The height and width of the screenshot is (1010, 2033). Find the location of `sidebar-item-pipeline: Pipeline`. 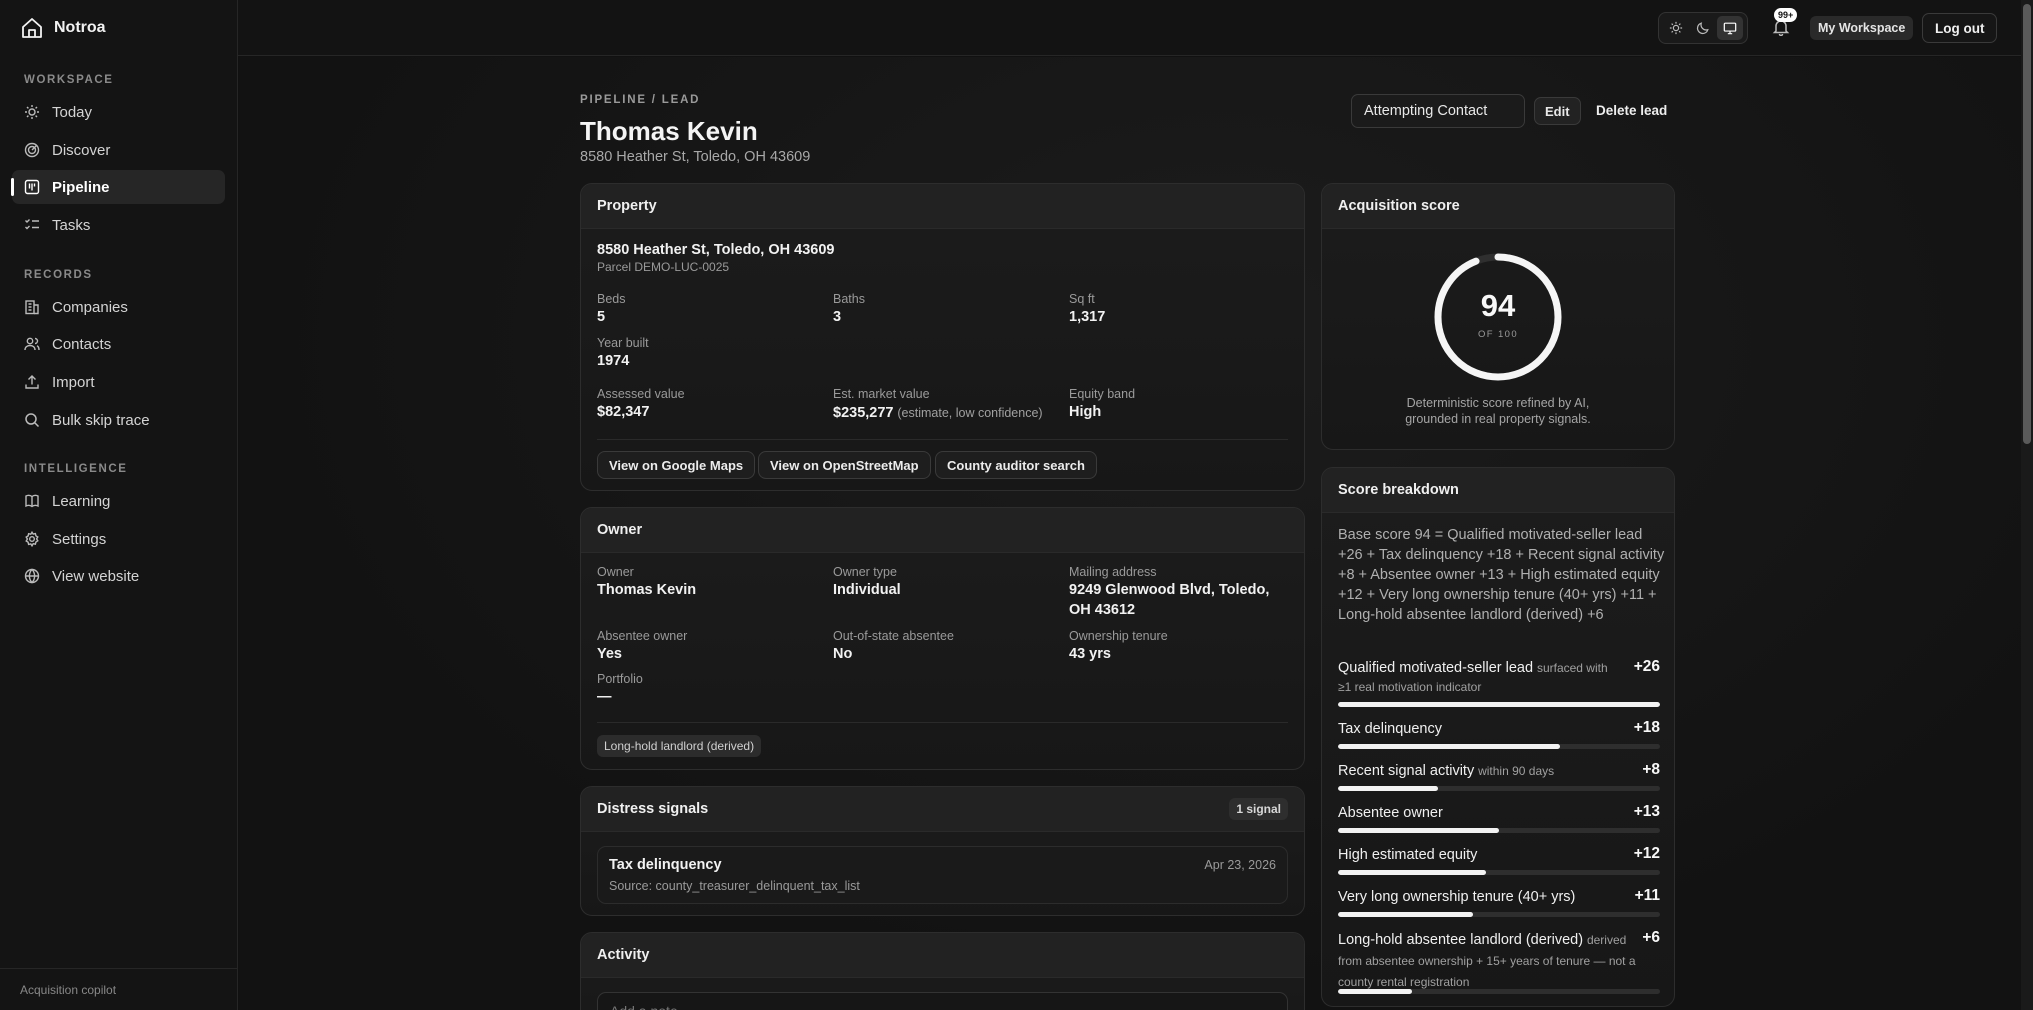

sidebar-item-pipeline: Pipeline is located at coordinates (118, 187).